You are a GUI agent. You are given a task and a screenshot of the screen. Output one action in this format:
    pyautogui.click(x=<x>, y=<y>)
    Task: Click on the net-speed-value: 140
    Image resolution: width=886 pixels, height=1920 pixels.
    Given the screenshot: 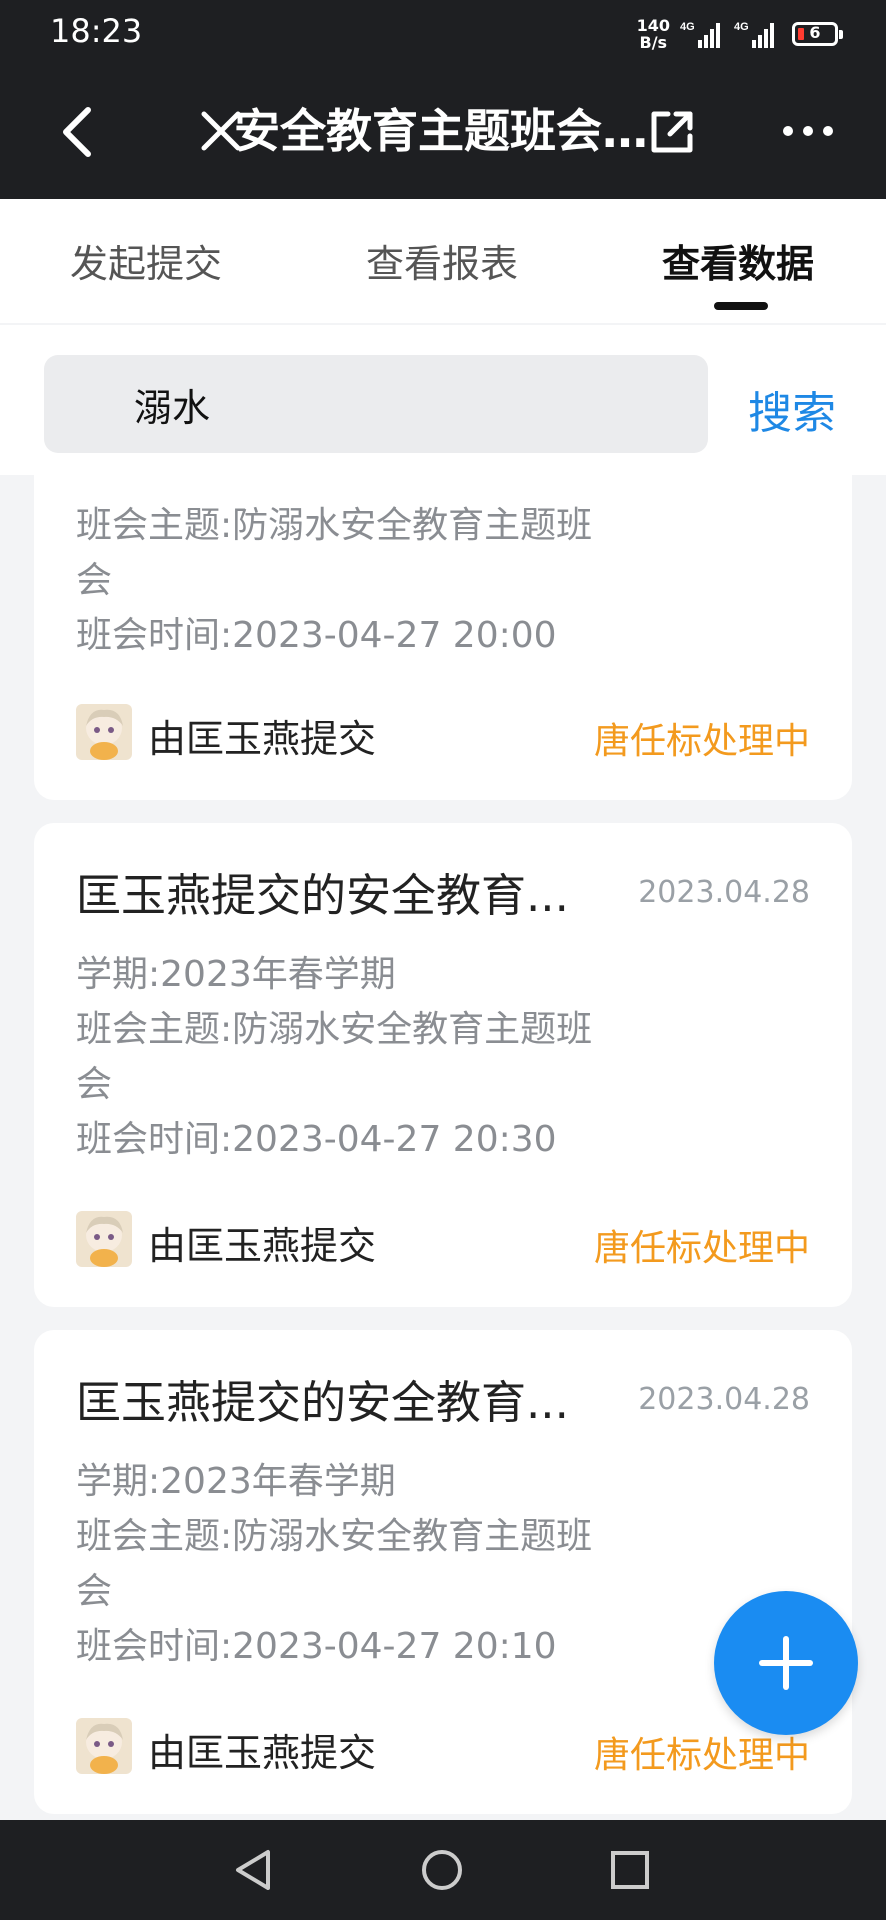 What is the action you would take?
    pyautogui.click(x=653, y=25)
    